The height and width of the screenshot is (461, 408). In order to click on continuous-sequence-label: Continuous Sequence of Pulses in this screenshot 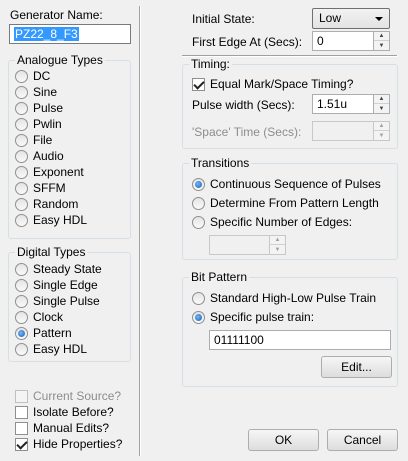, I will do `click(295, 184)`.